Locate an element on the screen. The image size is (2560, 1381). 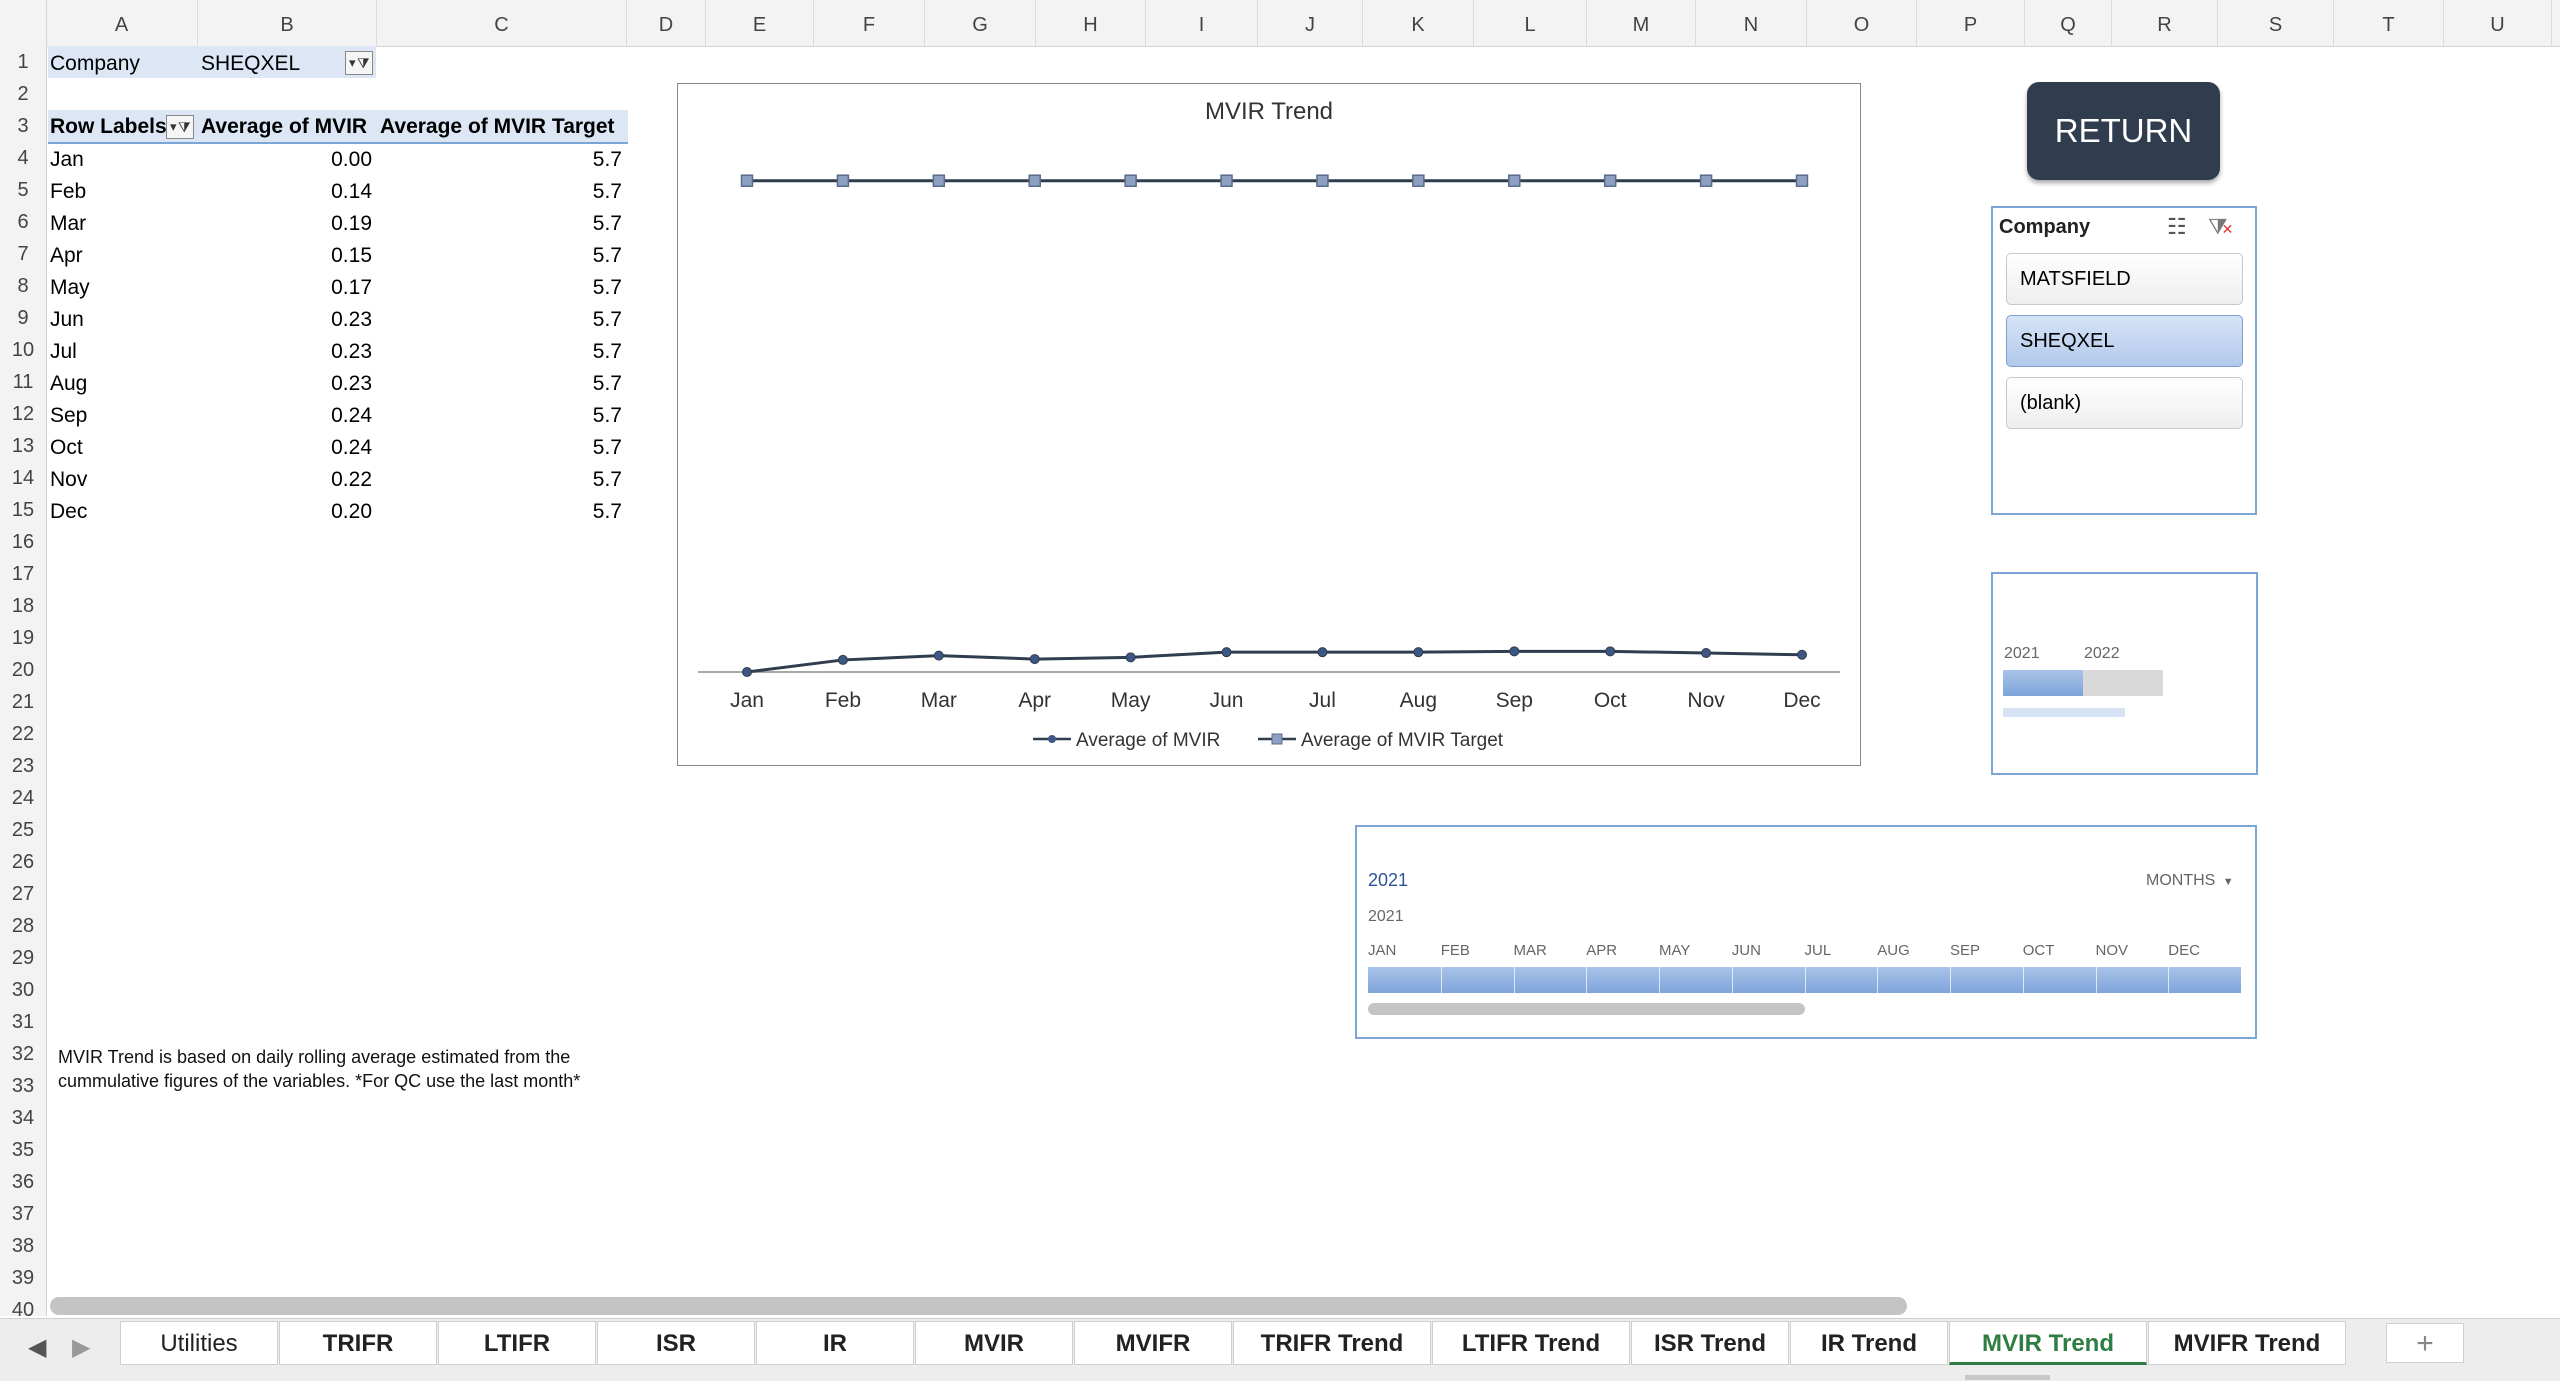
row-header-21: 21 is located at coordinates (23, 702).